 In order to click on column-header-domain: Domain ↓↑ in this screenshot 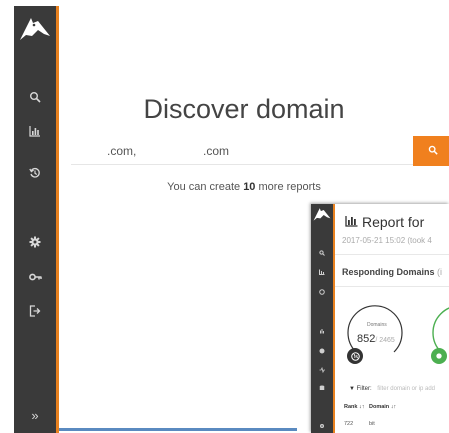, I will do `click(382, 407)`.